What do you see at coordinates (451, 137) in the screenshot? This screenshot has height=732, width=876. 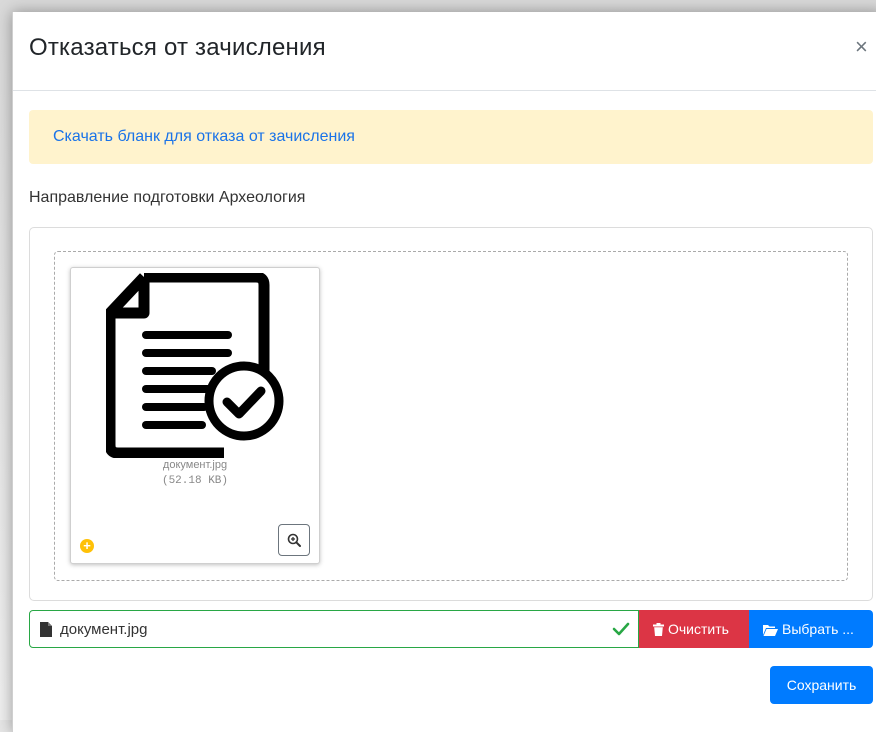 I see `download-alert: Скачать бланк для отказа от зачисления` at bounding box center [451, 137].